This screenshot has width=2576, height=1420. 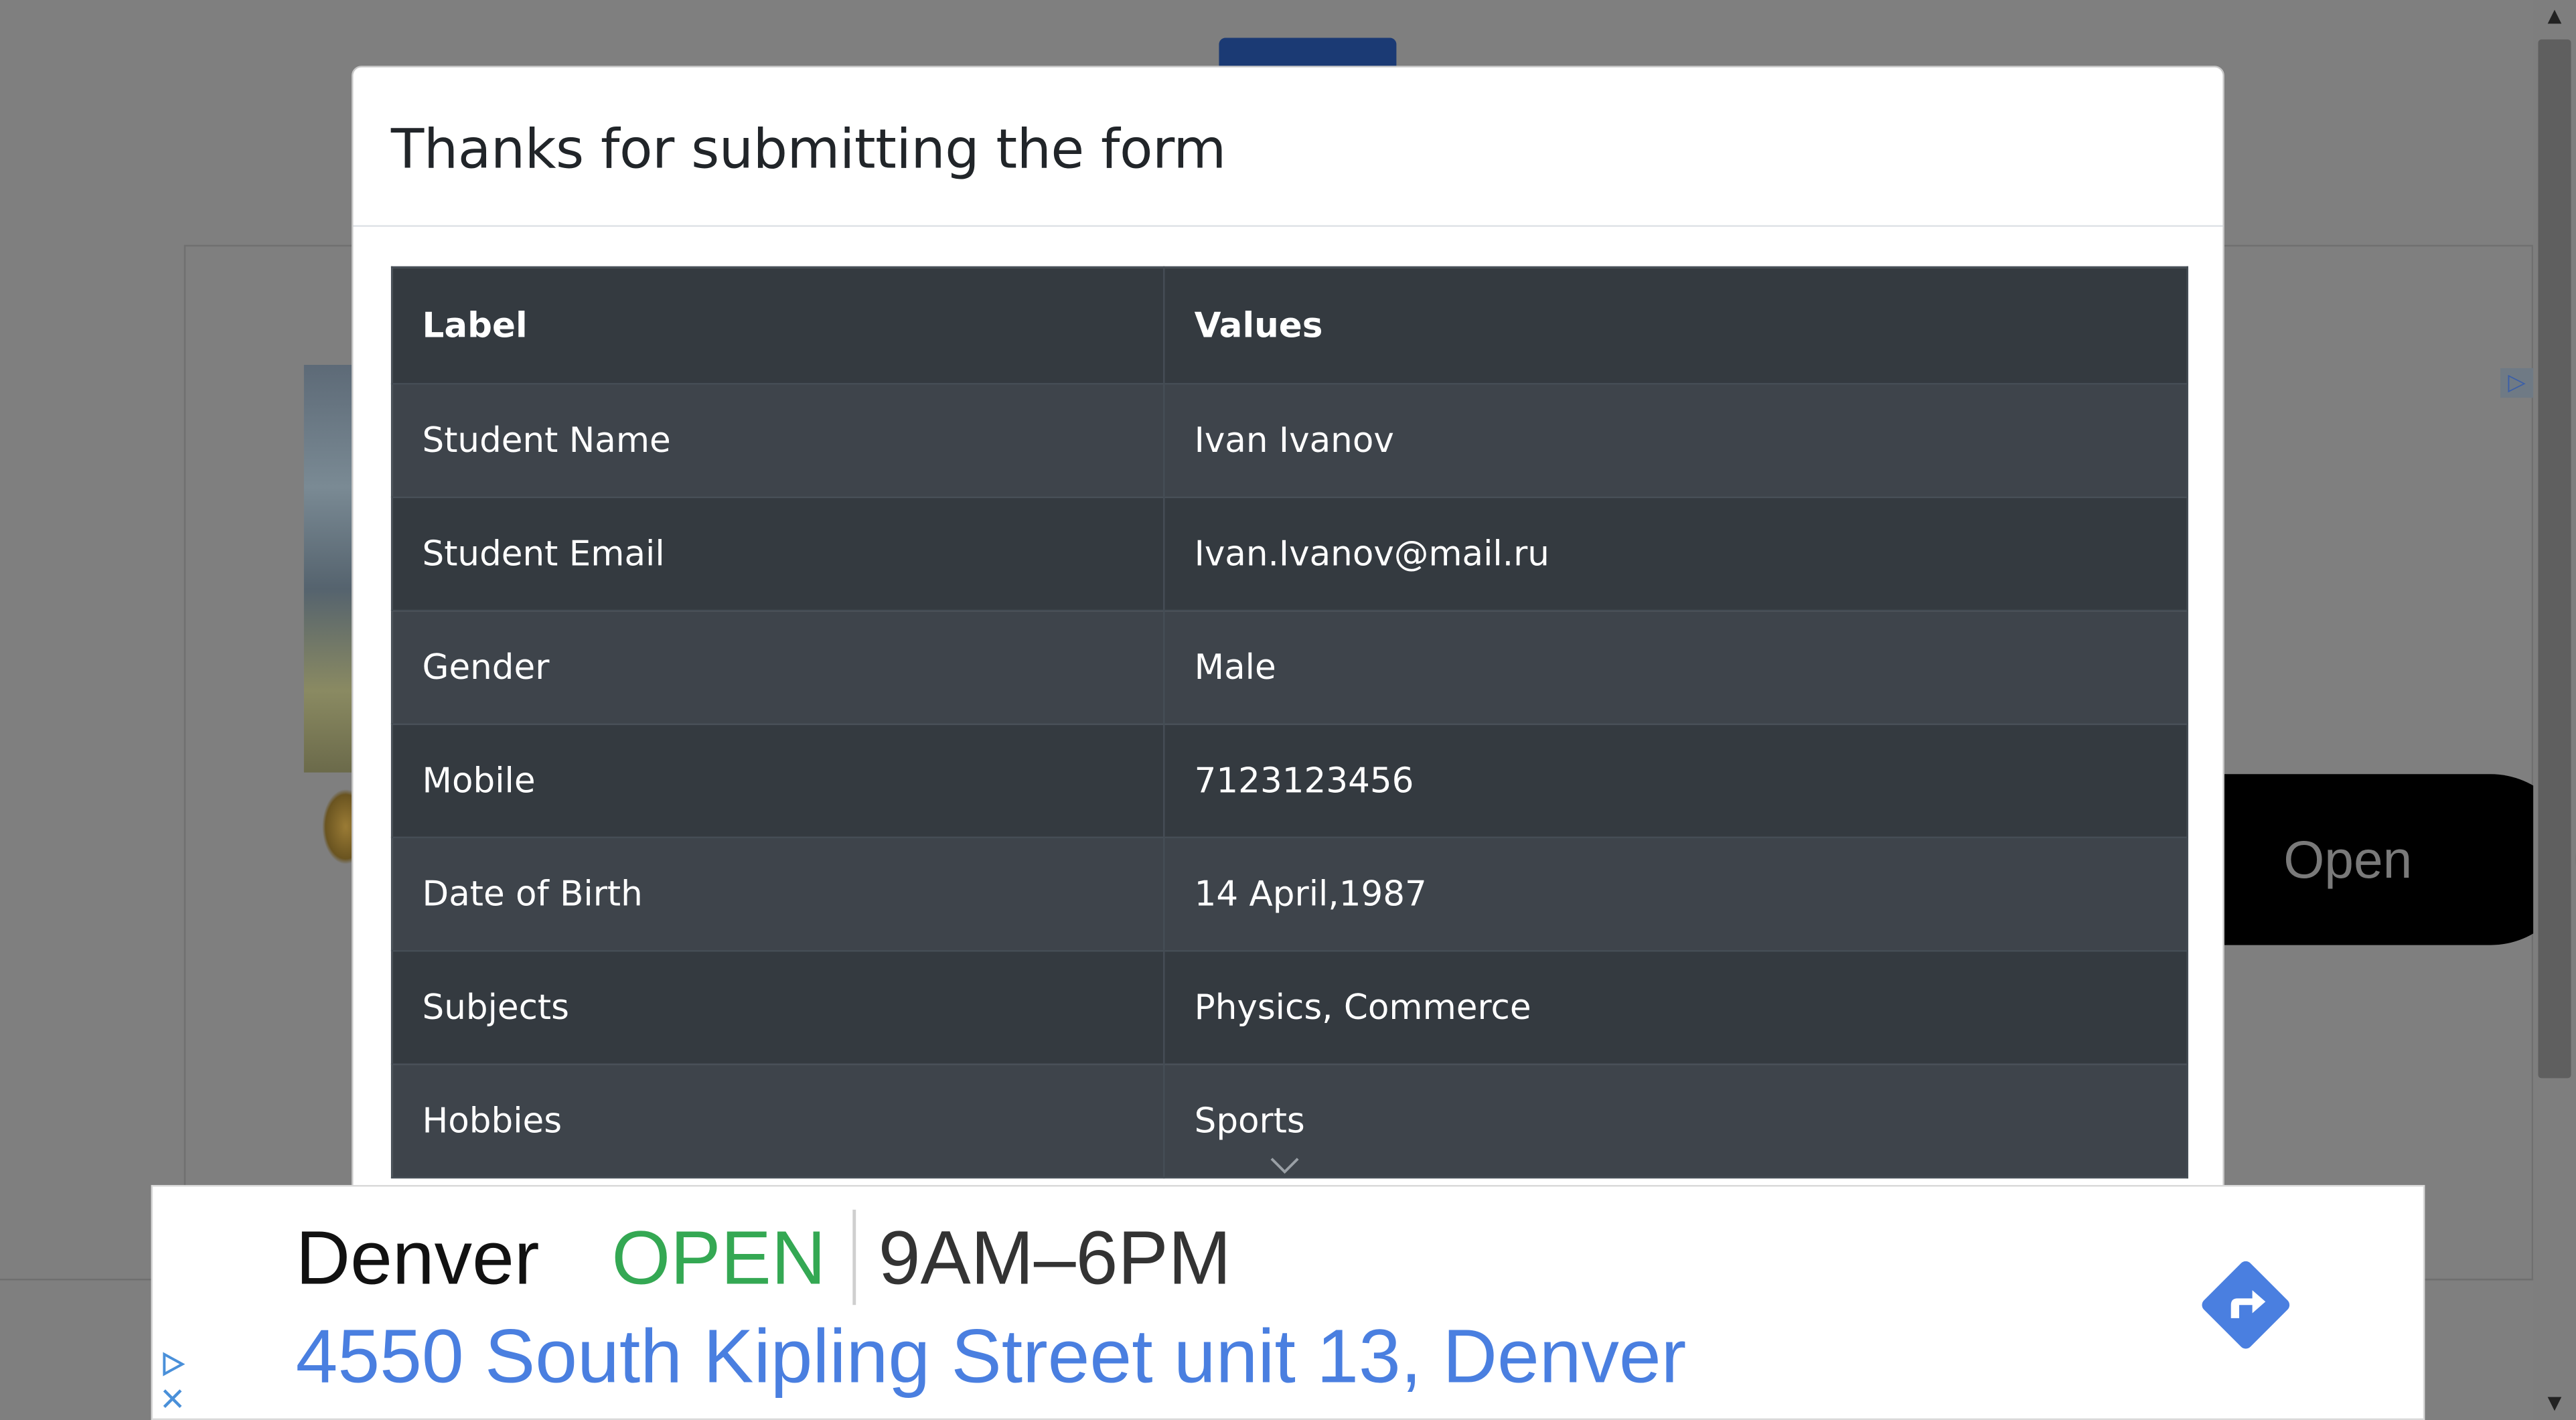 What do you see at coordinates (2554, 559) in the screenshot?
I see `scrollbar-thumb` at bounding box center [2554, 559].